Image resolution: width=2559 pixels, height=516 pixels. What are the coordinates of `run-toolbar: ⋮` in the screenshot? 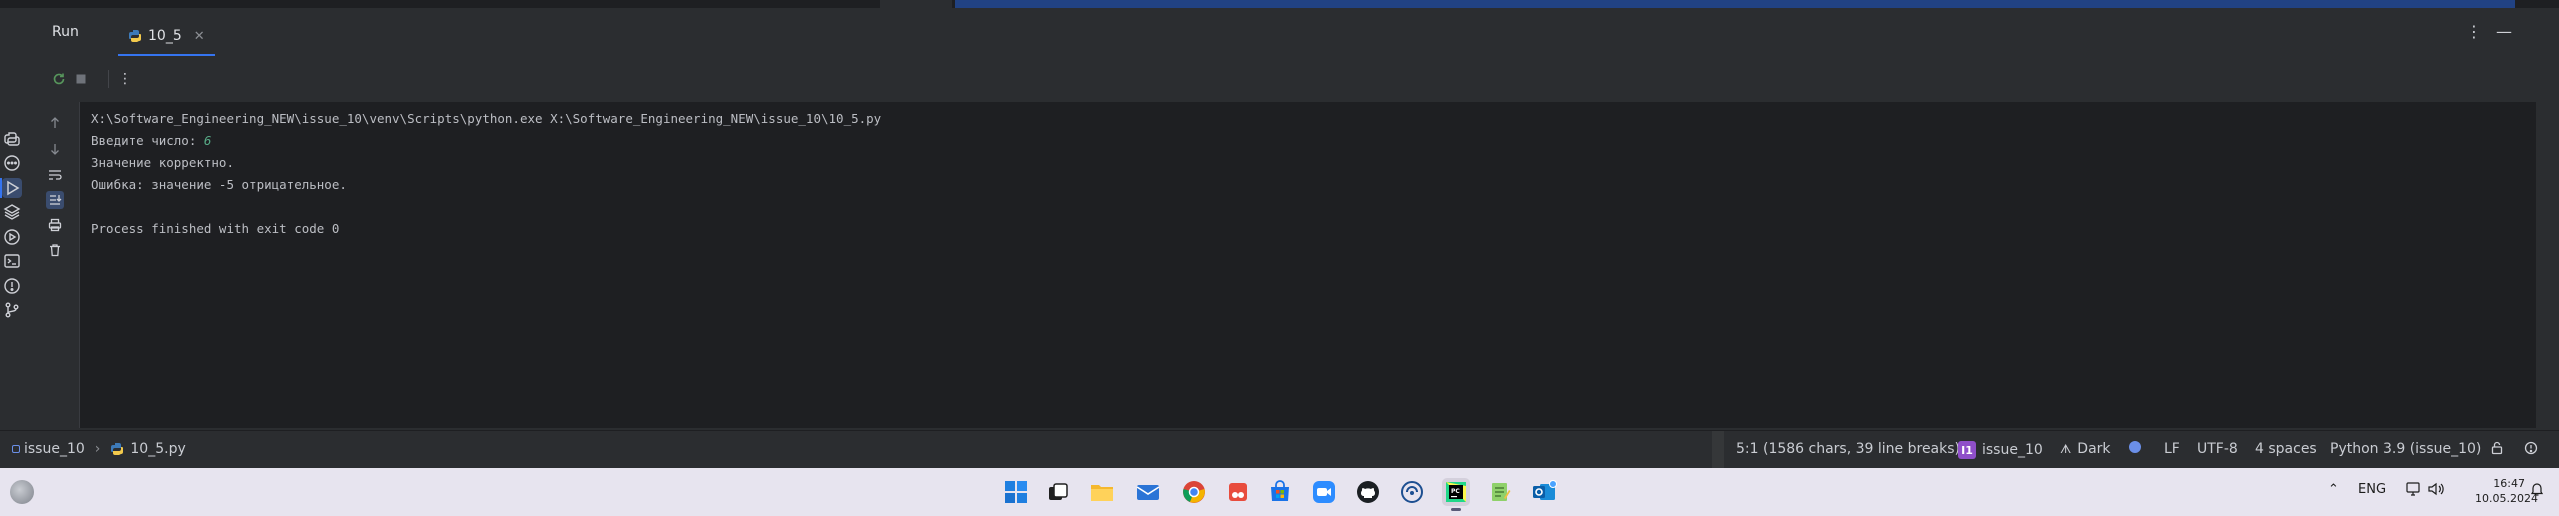 It's located at (1291, 79).